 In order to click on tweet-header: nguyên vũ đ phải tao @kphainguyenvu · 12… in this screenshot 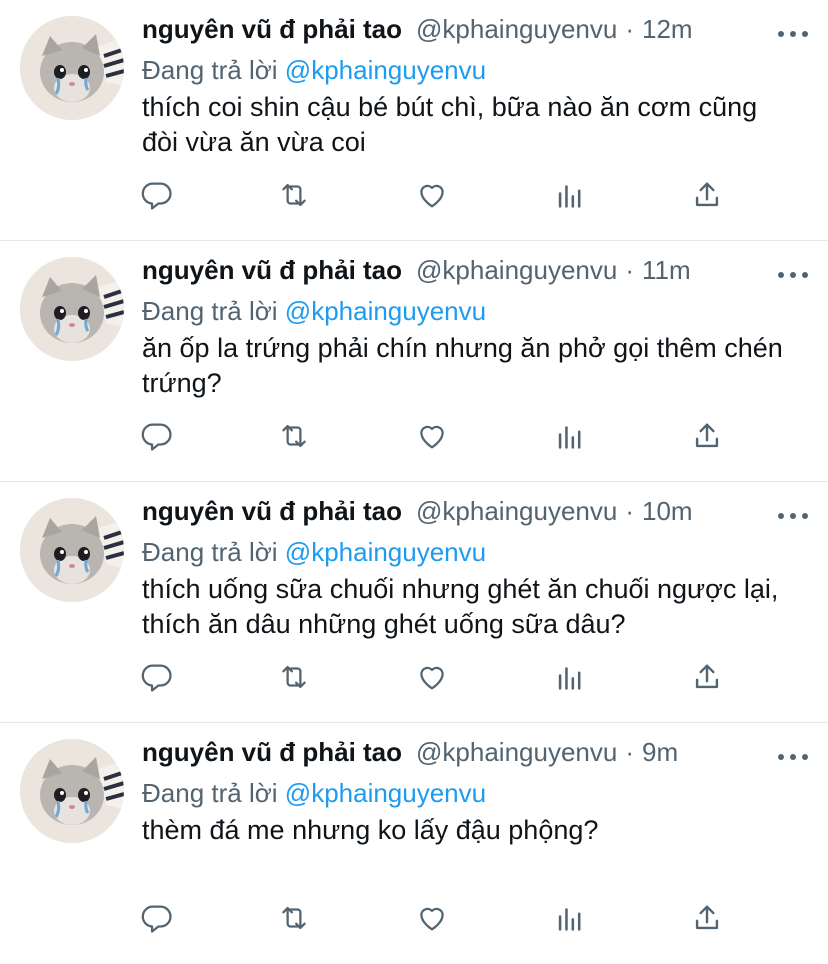, I will do `click(475, 33)`.